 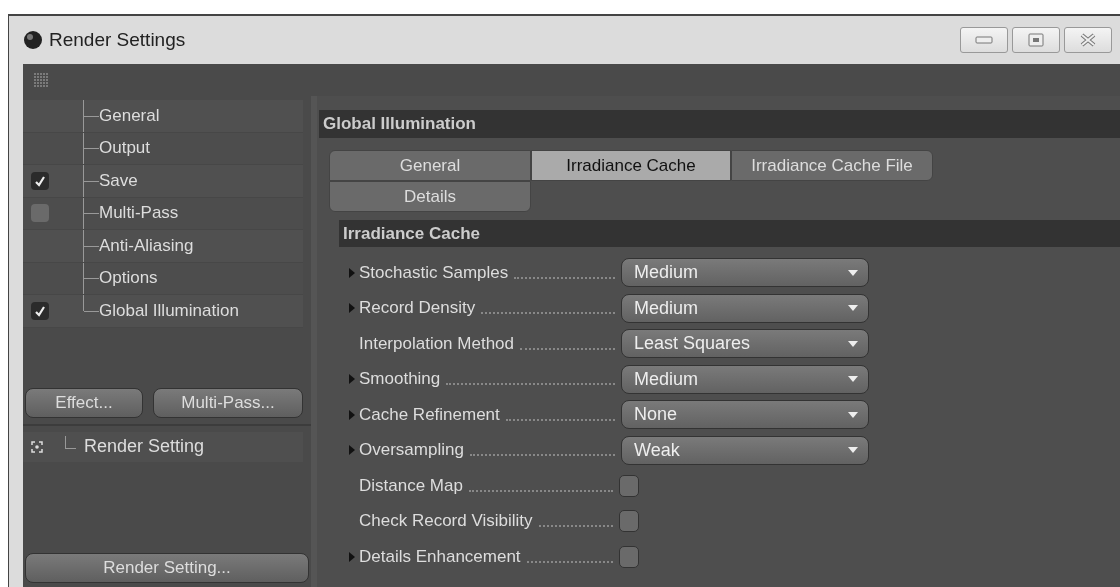 I want to click on minimize-icon, so click(x=984, y=40).